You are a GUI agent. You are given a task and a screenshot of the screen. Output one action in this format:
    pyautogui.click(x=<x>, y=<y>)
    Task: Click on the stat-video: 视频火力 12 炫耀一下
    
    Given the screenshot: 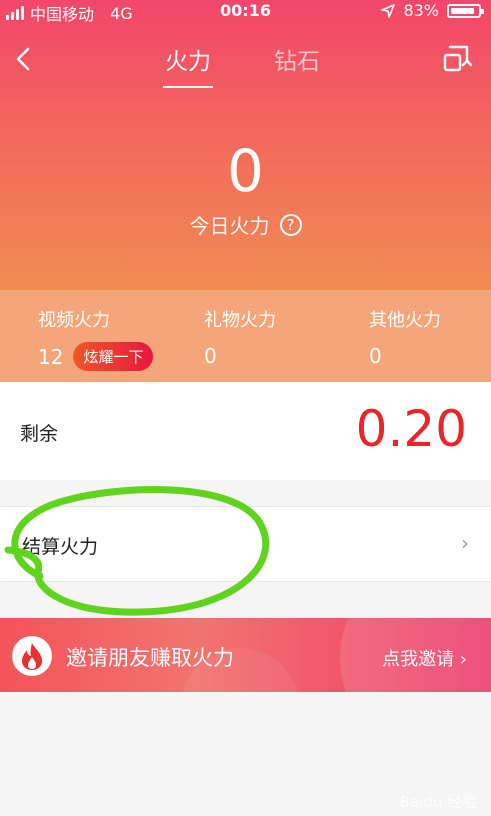 What is the action you would take?
    pyautogui.click(x=96, y=338)
    